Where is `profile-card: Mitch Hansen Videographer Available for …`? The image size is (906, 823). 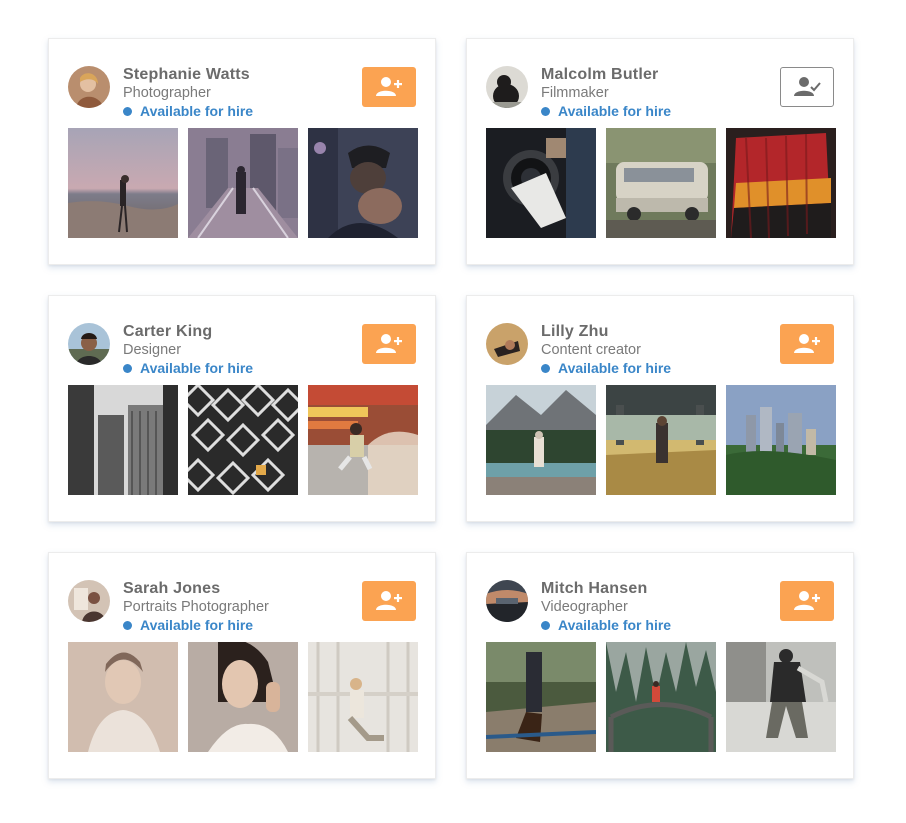
profile-card: Mitch Hansen Videographer Available for … is located at coordinates (660, 665).